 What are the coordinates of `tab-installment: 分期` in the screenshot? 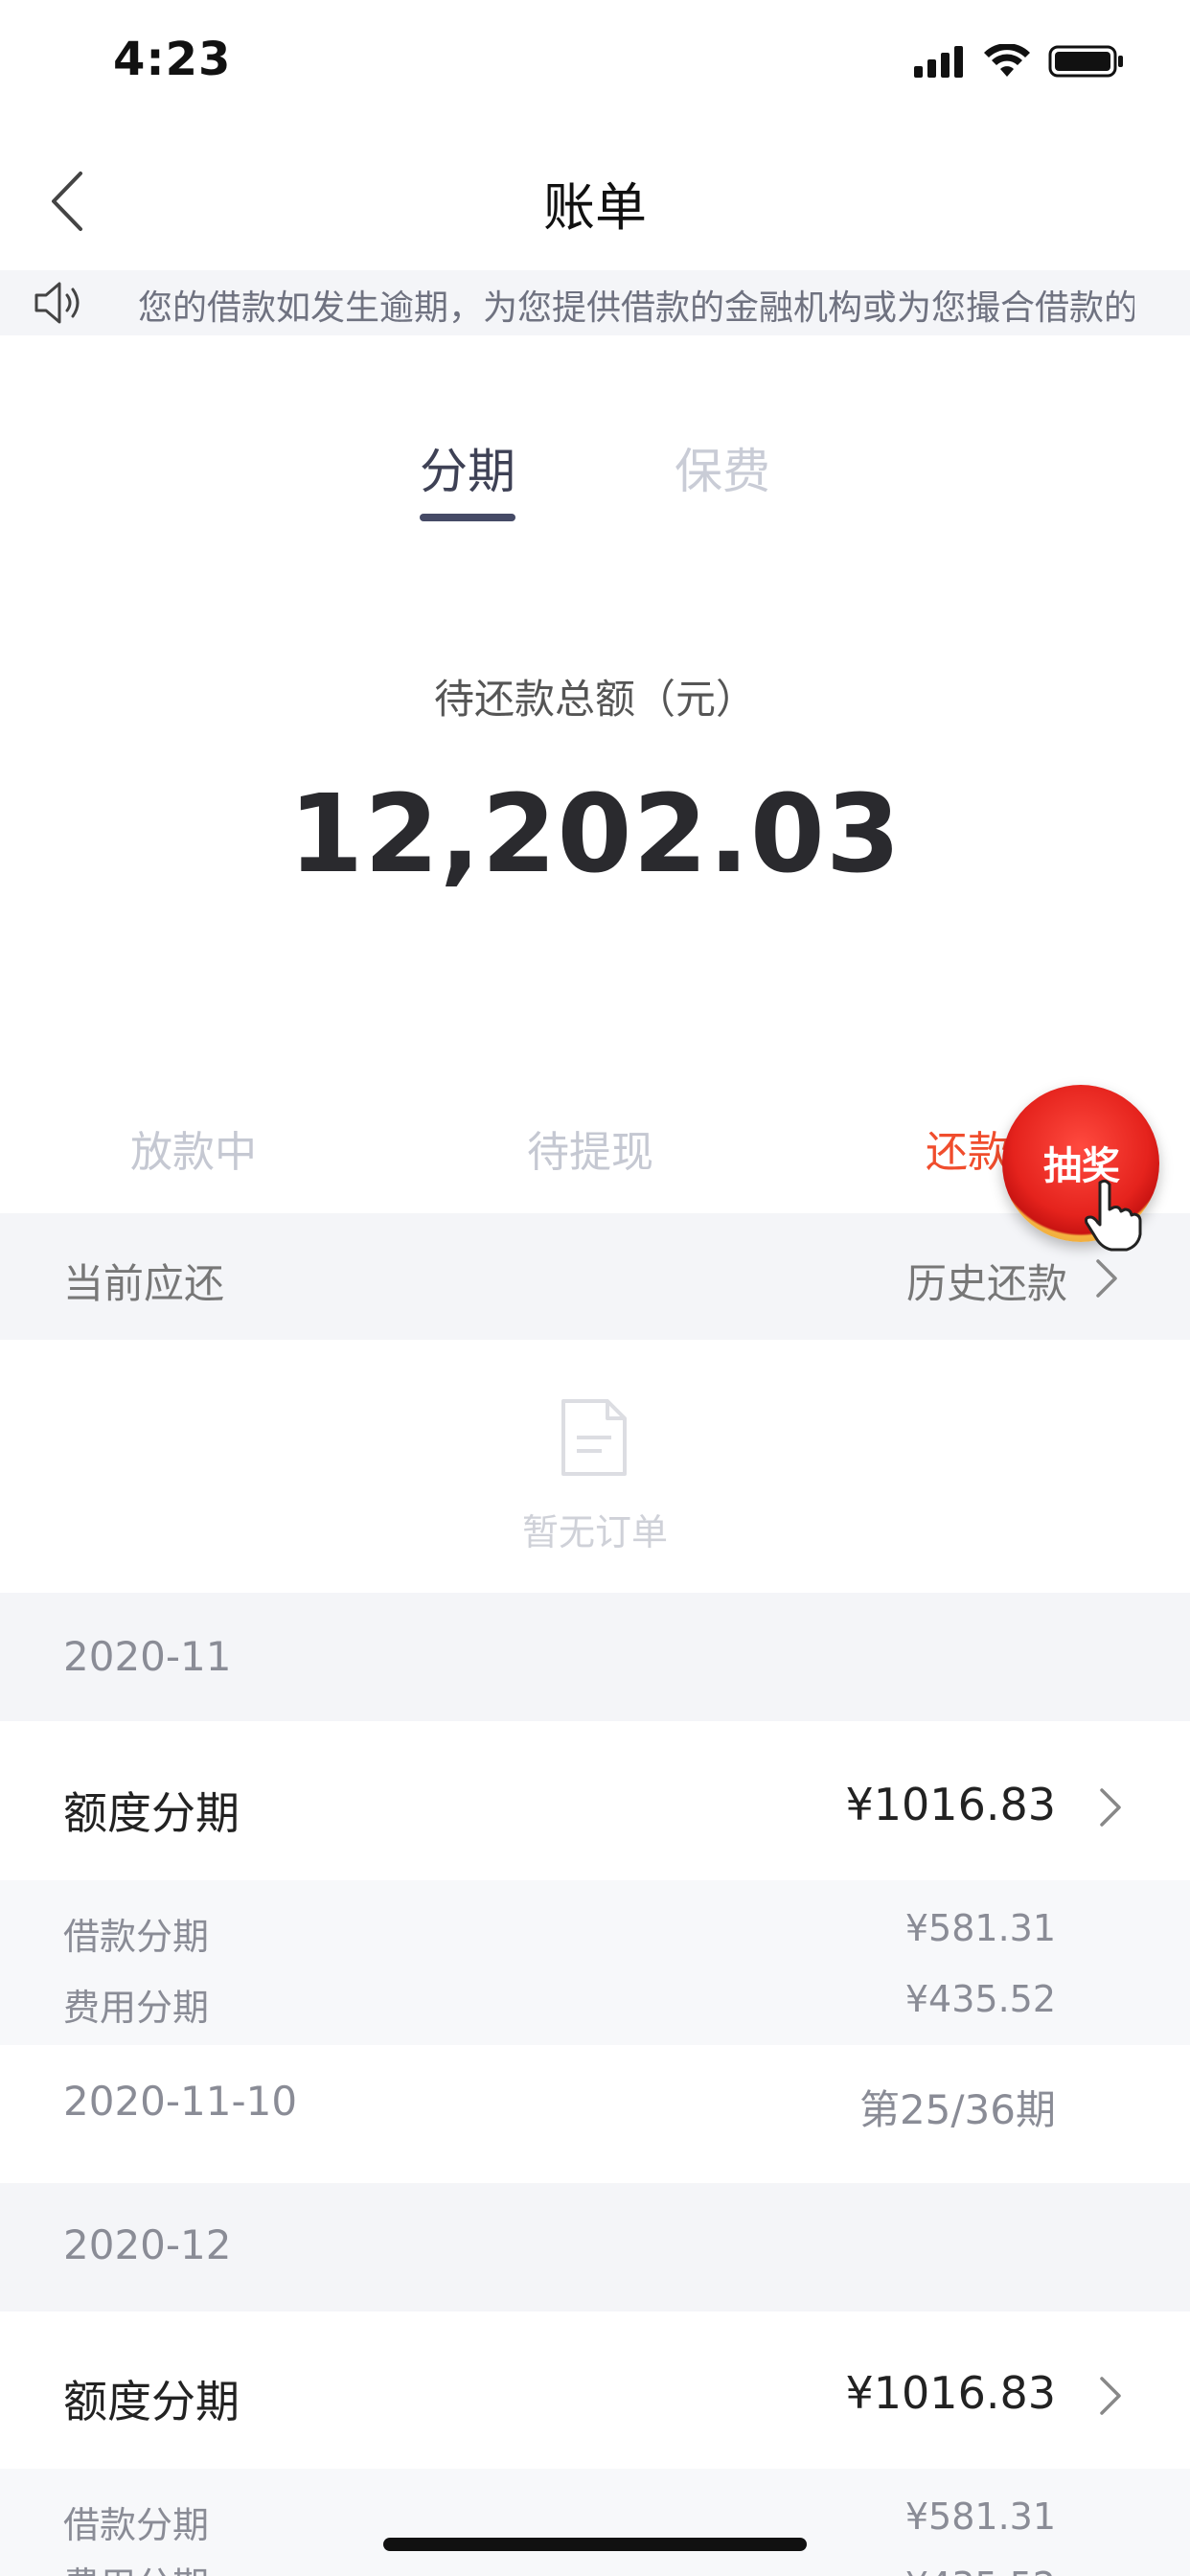 It's located at (468, 467).